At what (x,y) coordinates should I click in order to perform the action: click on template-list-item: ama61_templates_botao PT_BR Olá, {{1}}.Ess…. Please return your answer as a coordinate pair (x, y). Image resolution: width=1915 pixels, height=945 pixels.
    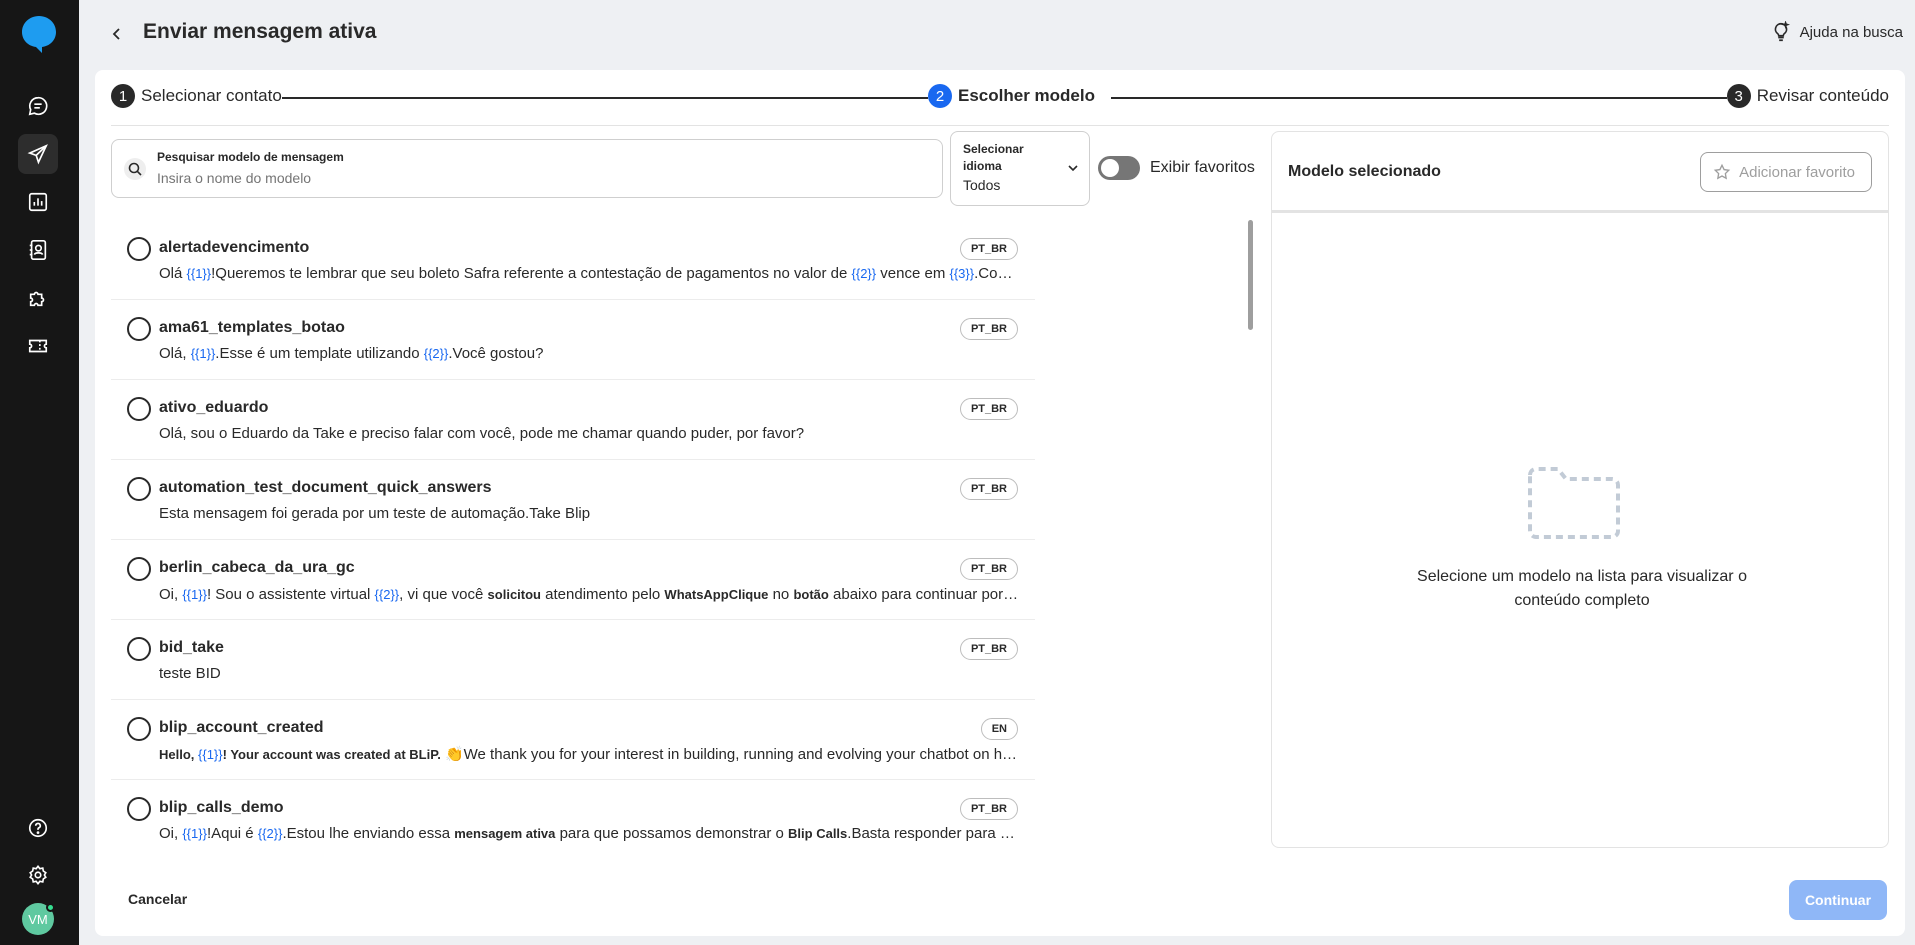
    Looking at the image, I should click on (573, 340).